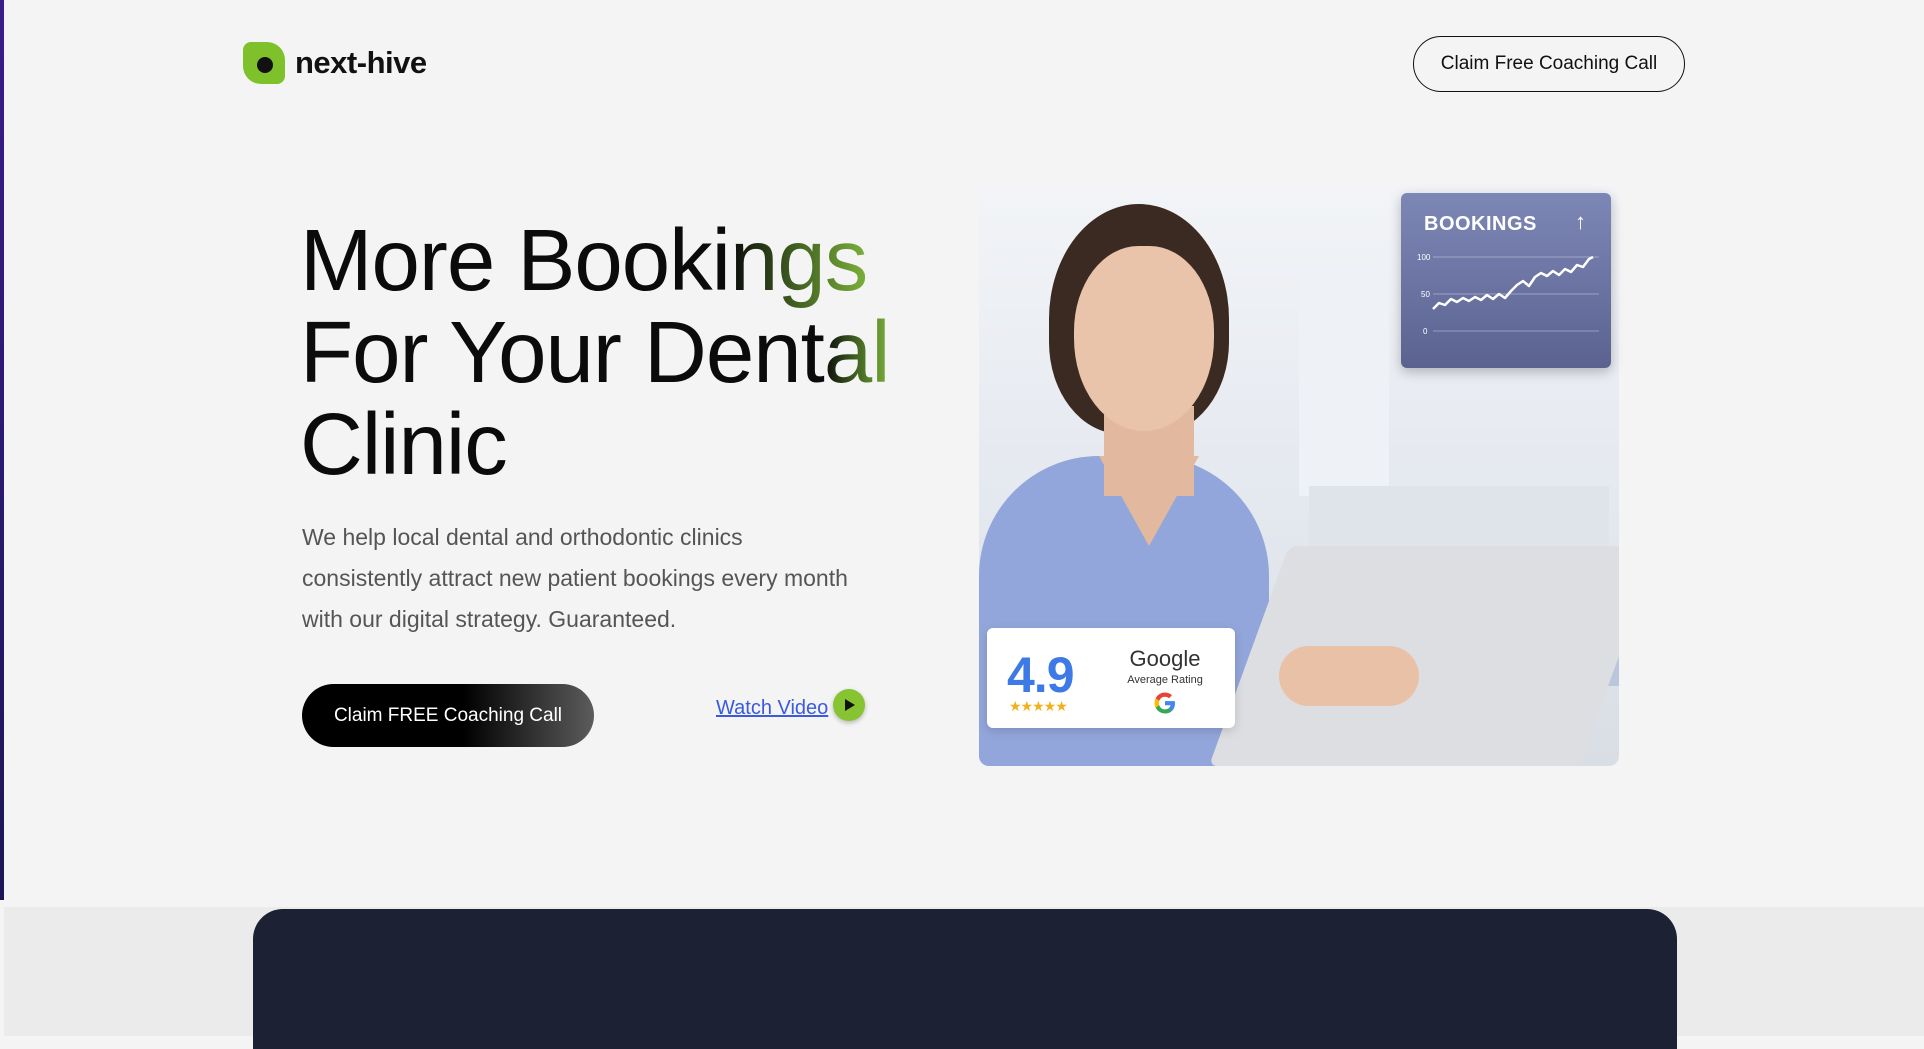  I want to click on google-label: Google, so click(1165, 658).